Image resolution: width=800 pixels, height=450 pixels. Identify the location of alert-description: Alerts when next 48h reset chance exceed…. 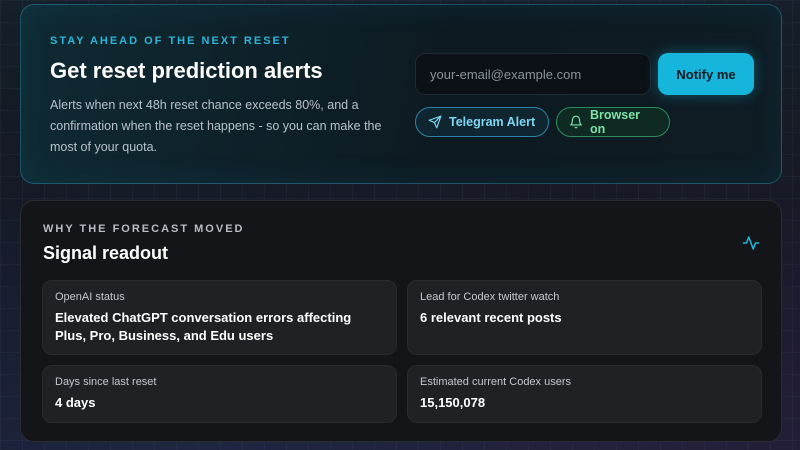
(216, 126).